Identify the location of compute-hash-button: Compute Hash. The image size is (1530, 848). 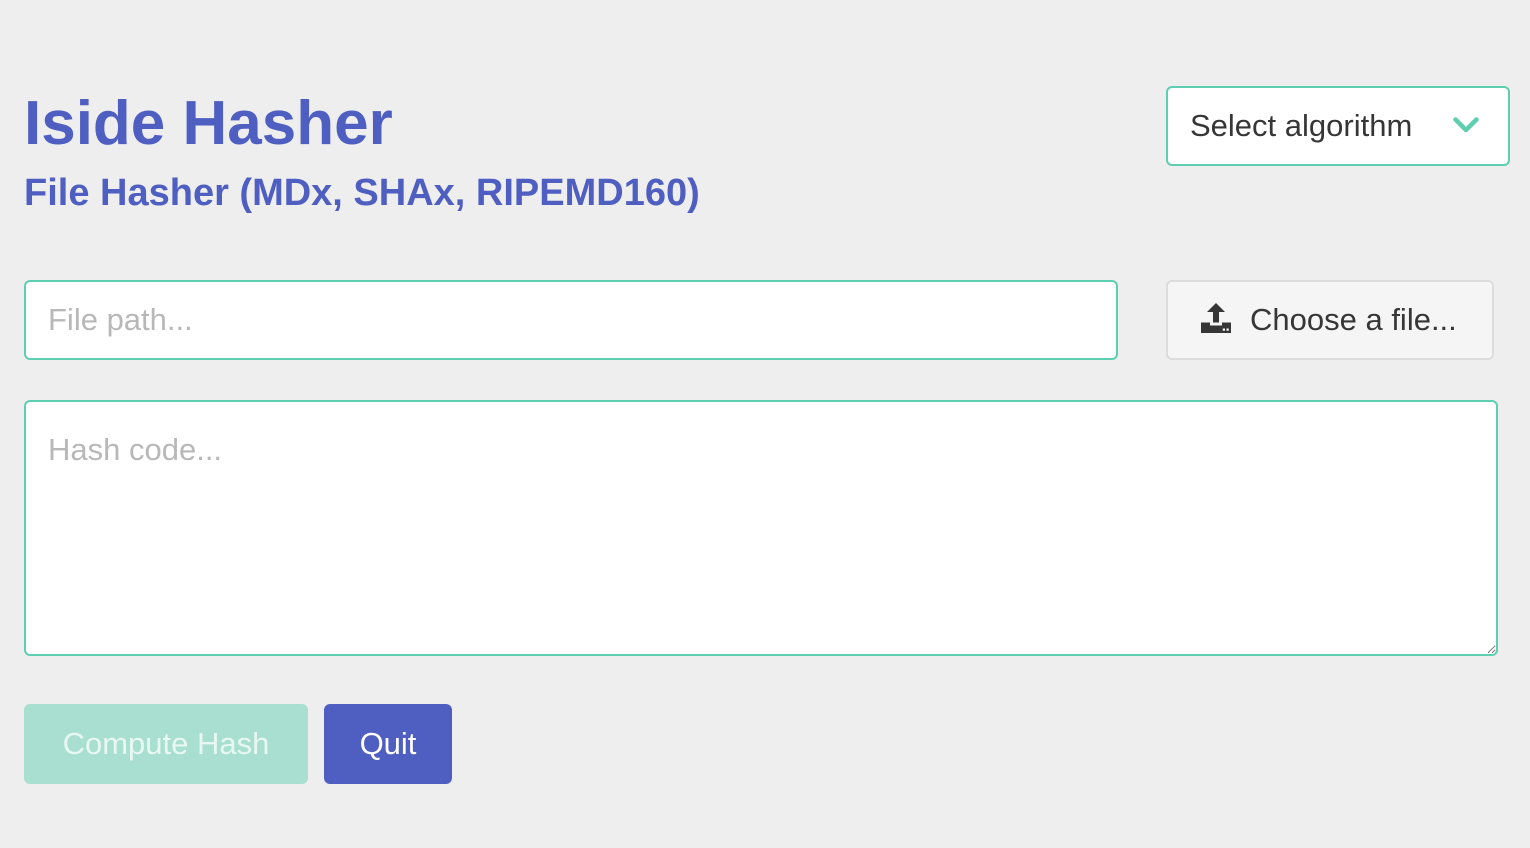
(166, 744).